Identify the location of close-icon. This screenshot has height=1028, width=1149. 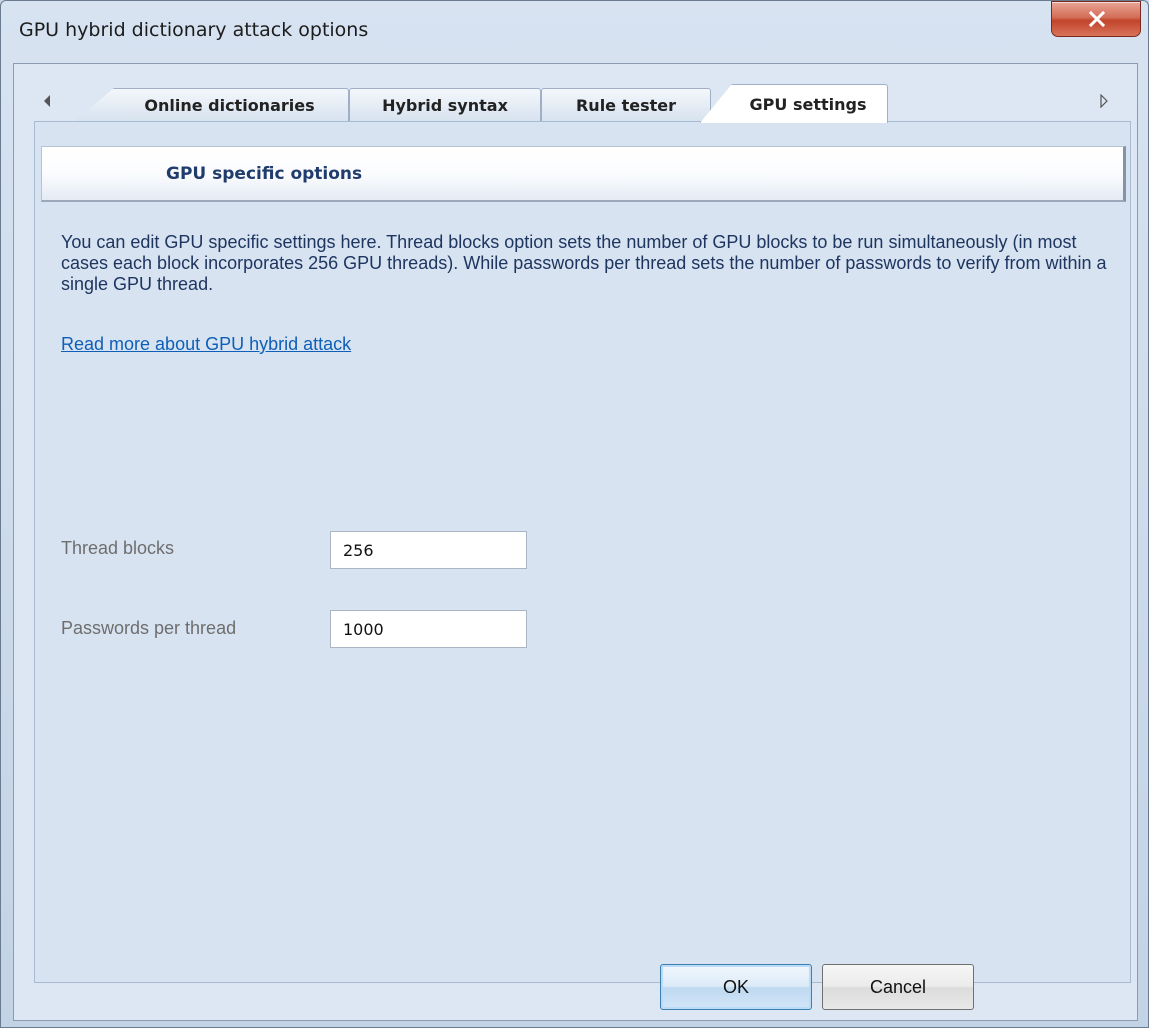
(1097, 19).